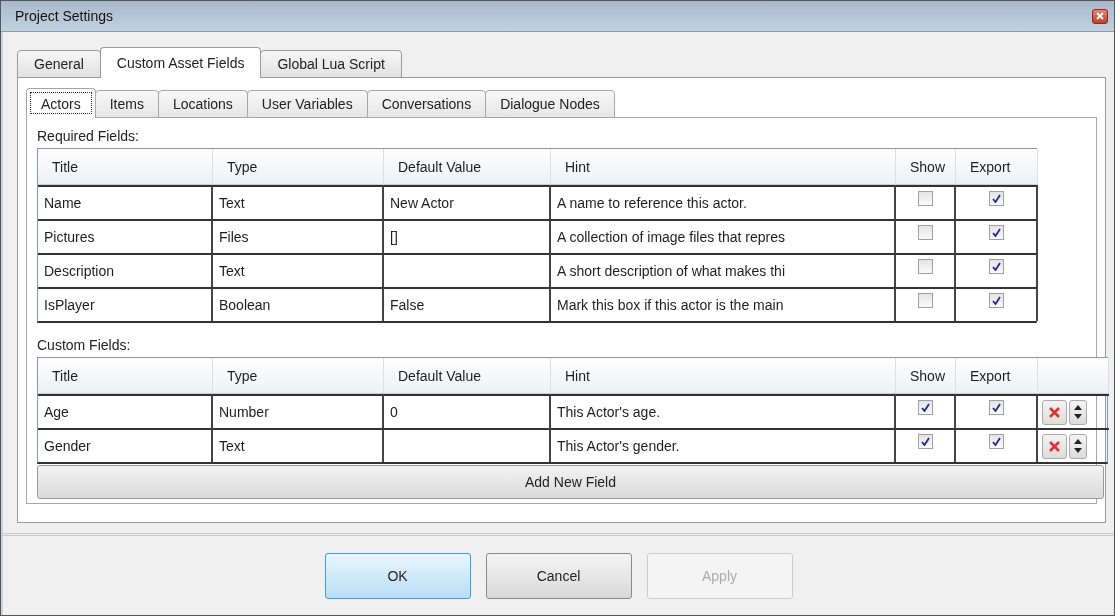 This screenshot has height=616, width=1115. What do you see at coordinates (125, 202) in the screenshot?
I see `table-cell: Name` at bounding box center [125, 202].